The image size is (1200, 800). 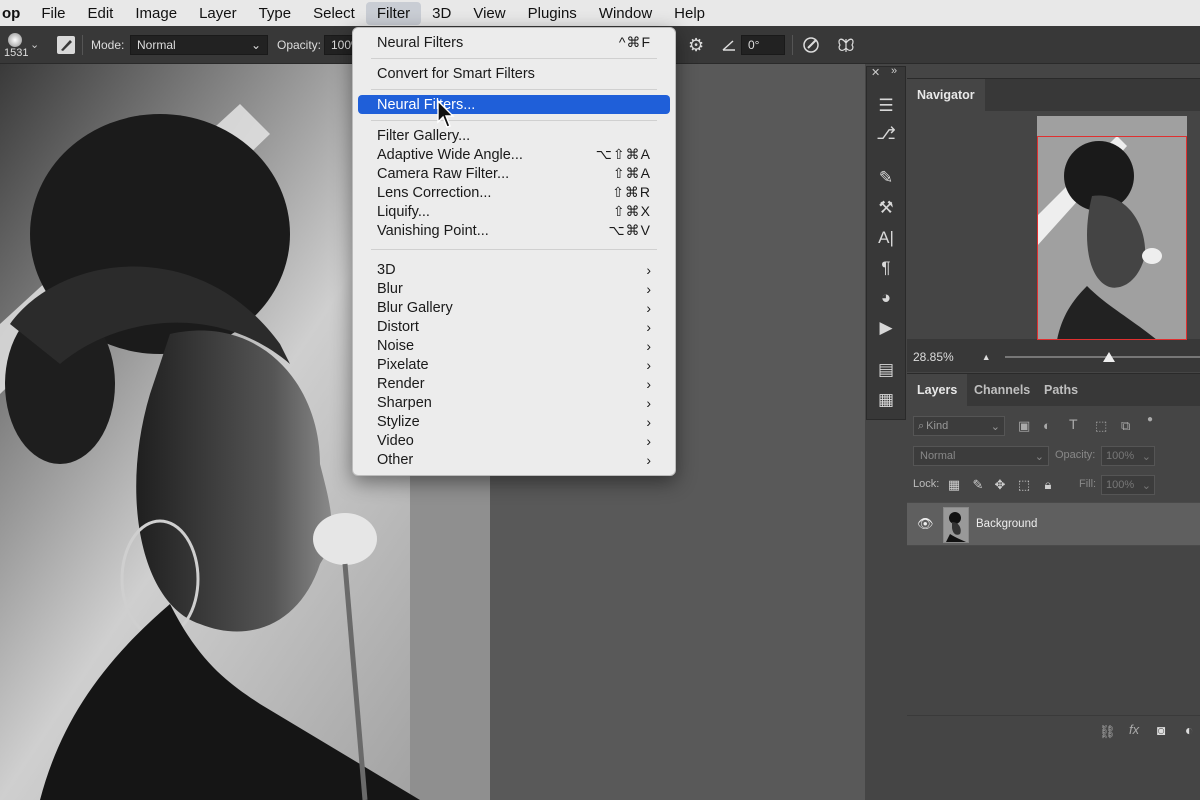 I want to click on menu-item-pixelate: Pixelate ›, so click(x=514, y=364).